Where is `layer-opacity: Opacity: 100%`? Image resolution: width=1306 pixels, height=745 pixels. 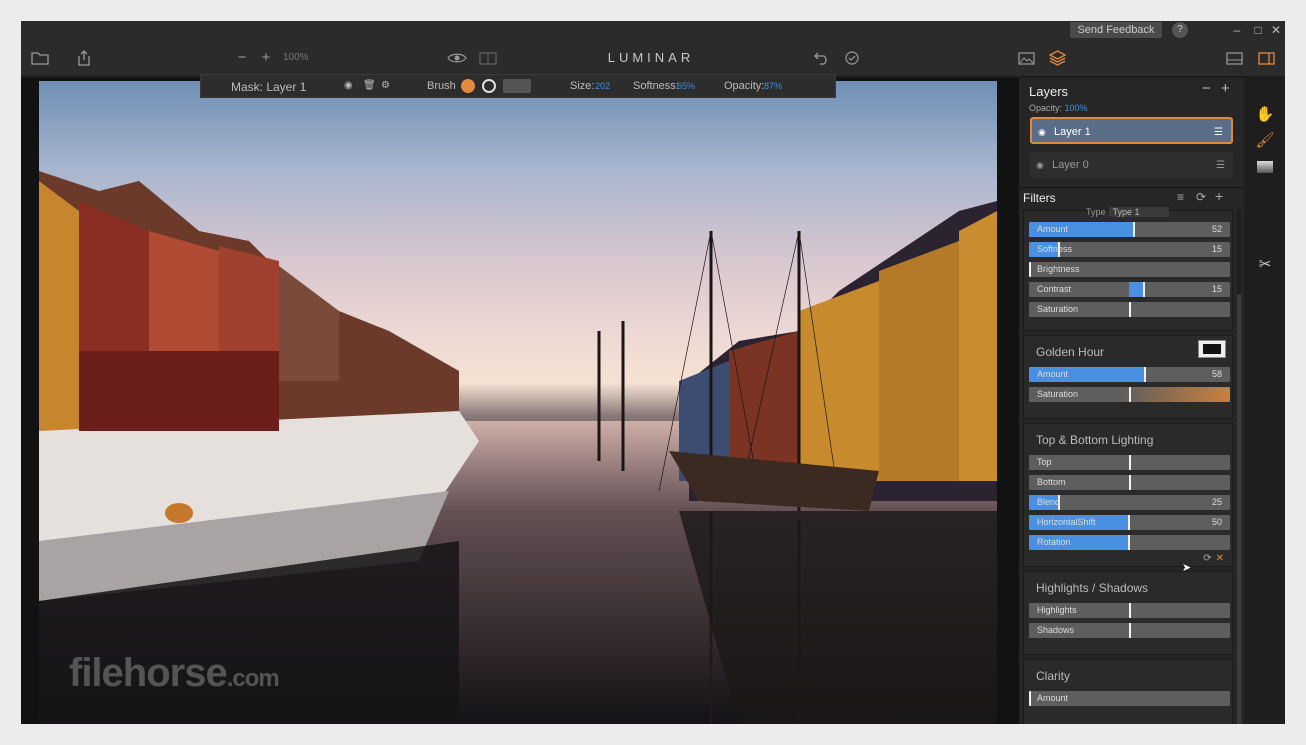
layer-opacity: Opacity: 100% is located at coordinates (1058, 108).